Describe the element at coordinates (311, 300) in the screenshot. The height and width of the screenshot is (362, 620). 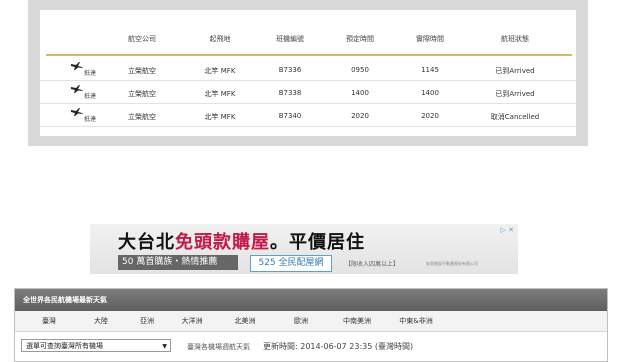
I see `weather-panel-title: 全世界各民航機場最新天氣` at that location.